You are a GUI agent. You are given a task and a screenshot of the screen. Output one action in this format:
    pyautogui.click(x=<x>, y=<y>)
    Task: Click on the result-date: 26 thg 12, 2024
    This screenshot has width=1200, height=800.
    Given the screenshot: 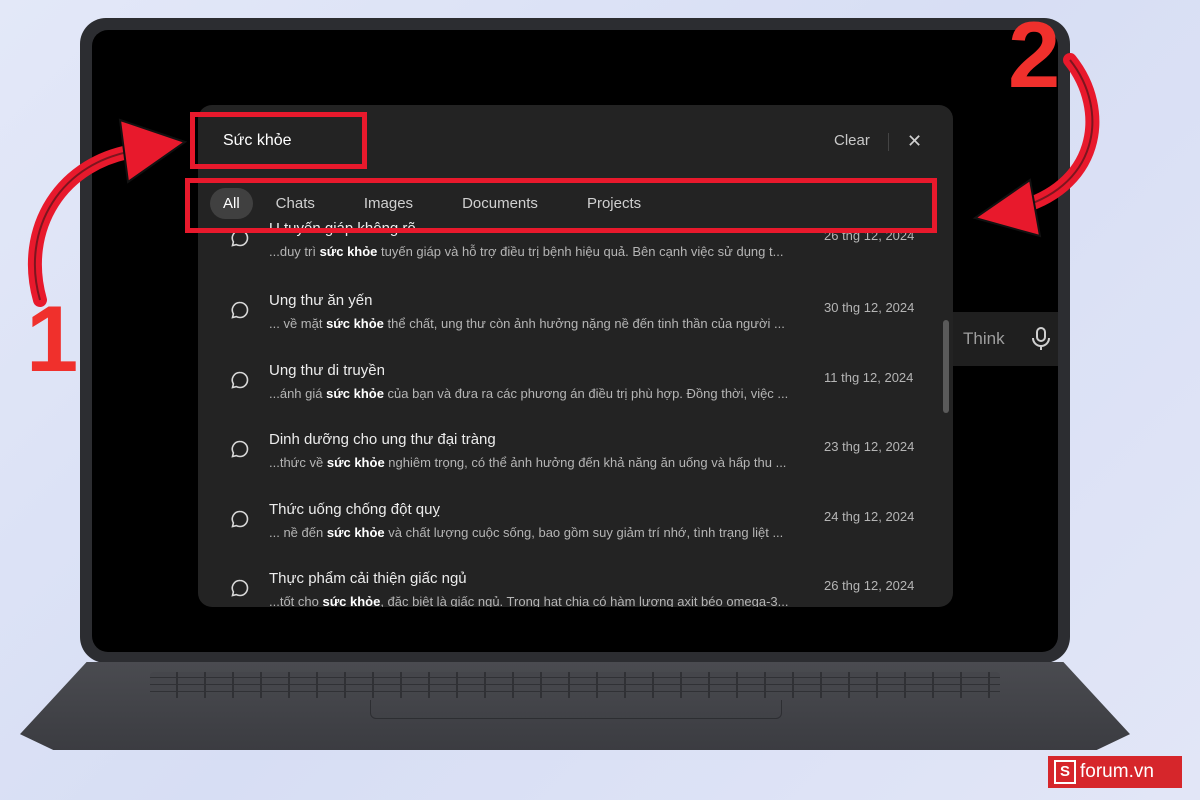 What is the action you would take?
    pyautogui.click(x=869, y=585)
    